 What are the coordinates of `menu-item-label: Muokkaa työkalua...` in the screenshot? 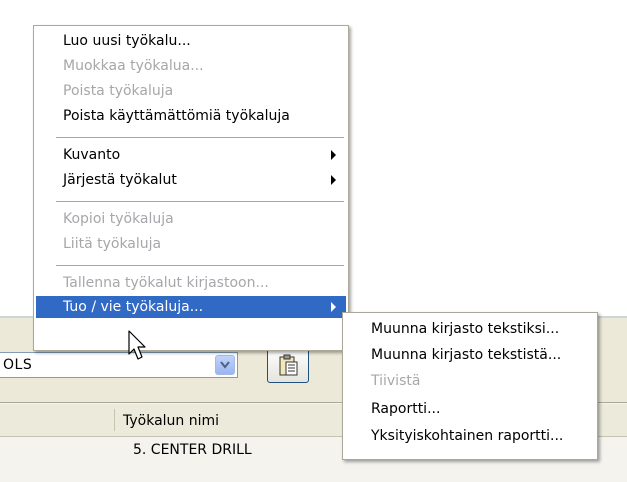 It's located at (133, 66).